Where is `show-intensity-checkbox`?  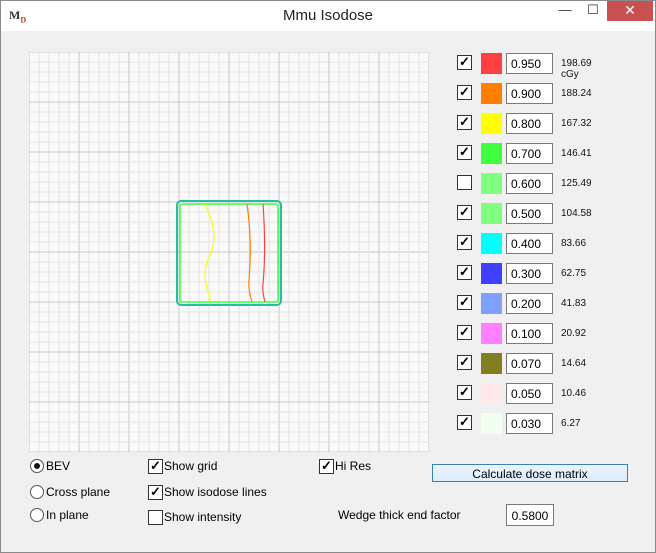
show-intensity-checkbox is located at coordinates (155, 517).